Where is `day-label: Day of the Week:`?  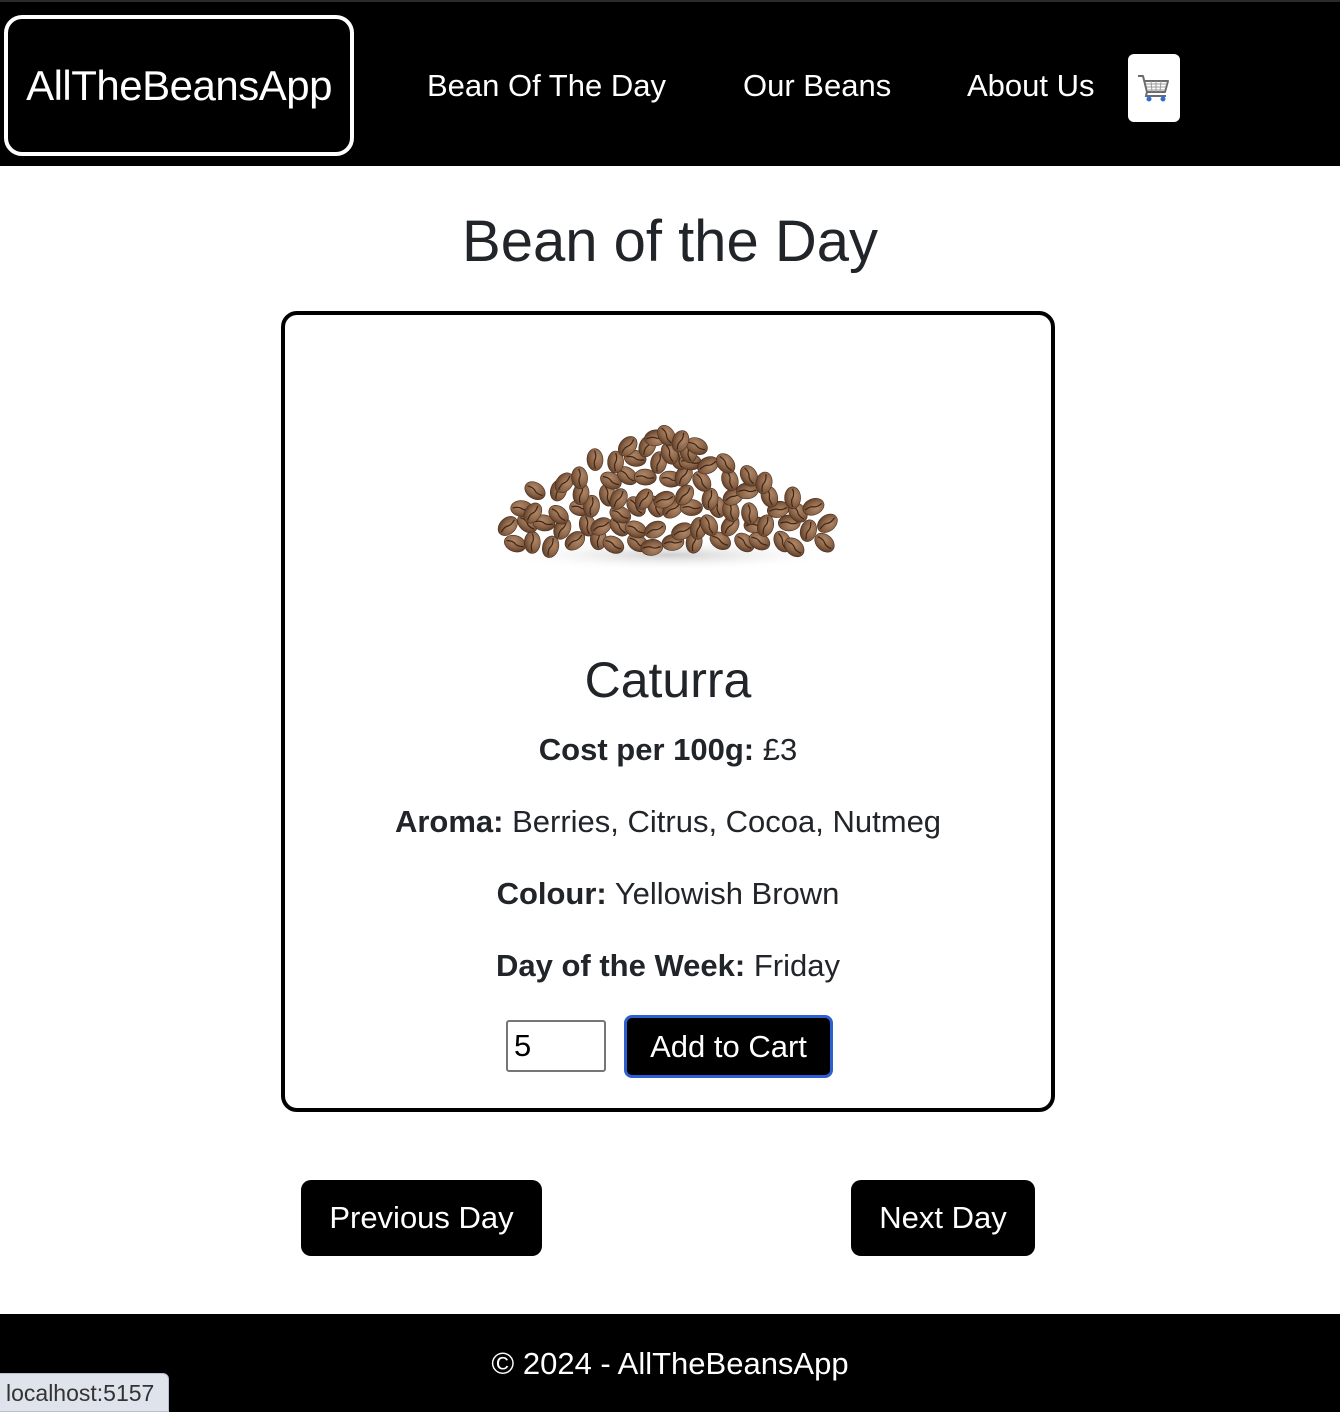 day-label: Day of the Week: is located at coordinates (621, 965).